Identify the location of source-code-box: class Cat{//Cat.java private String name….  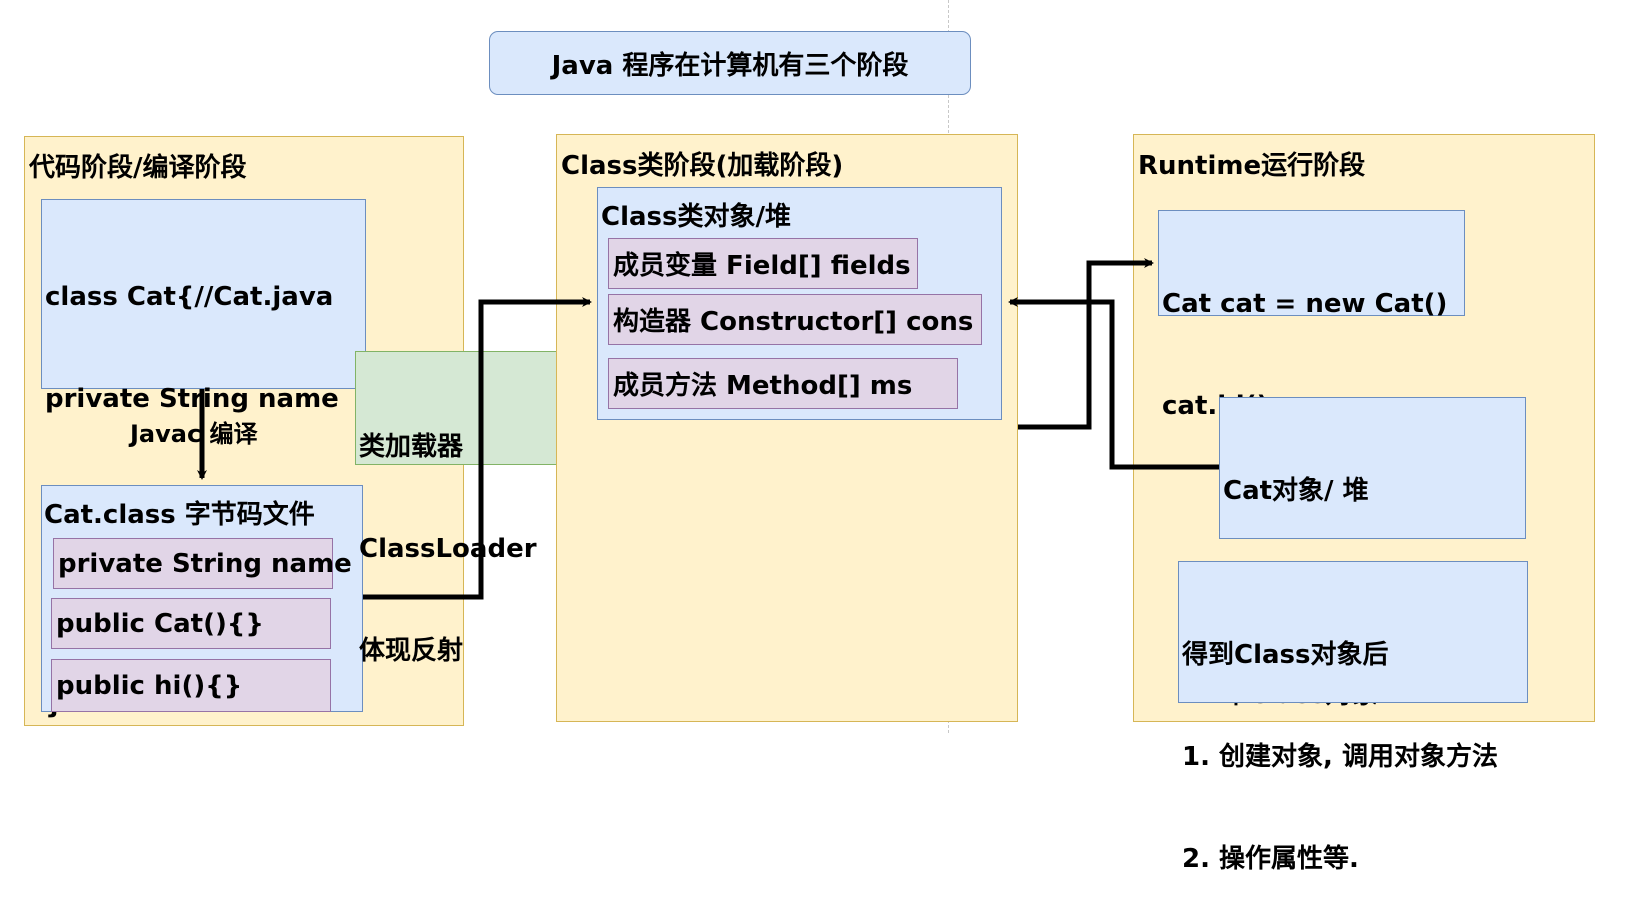
(203, 459).